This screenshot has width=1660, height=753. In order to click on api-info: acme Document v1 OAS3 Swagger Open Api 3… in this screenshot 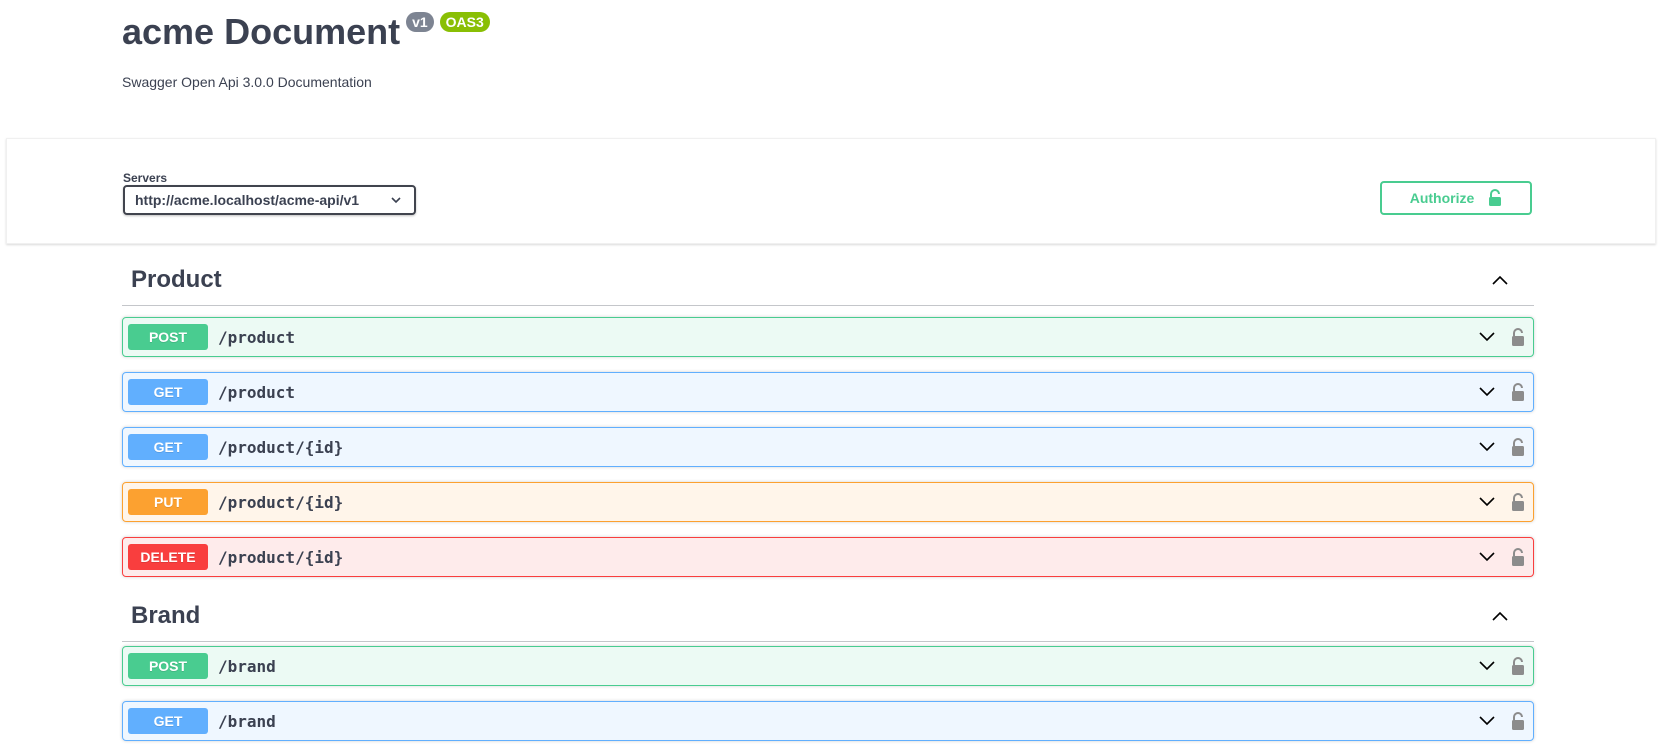, I will do `click(306, 45)`.